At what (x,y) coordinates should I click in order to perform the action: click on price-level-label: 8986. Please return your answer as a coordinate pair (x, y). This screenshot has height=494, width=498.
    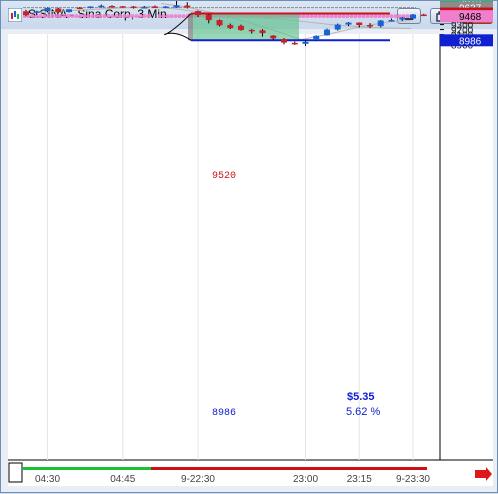
    Looking at the image, I should click on (470, 41).